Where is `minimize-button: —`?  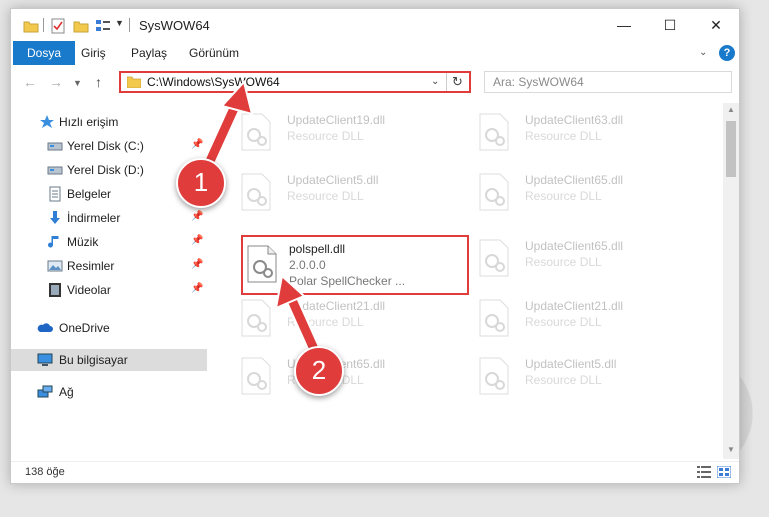 minimize-button: — is located at coordinates (624, 25).